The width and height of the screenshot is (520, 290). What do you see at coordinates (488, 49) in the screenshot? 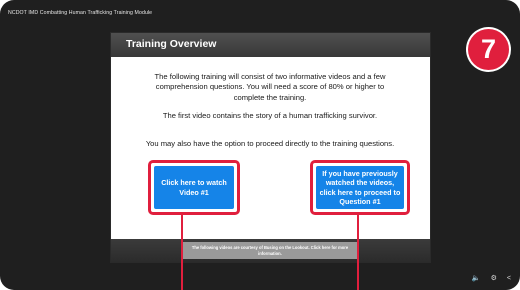
I see `step-number-badge: 7` at bounding box center [488, 49].